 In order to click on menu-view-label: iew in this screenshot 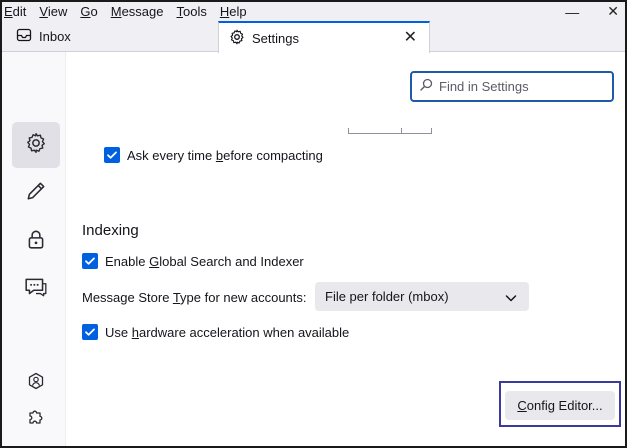, I will do `click(57, 11)`.